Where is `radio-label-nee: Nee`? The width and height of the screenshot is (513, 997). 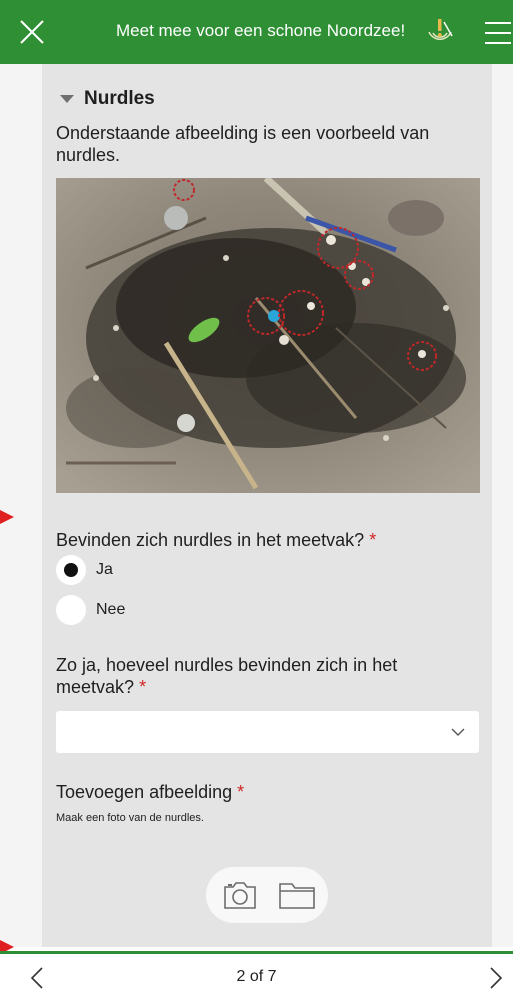 radio-label-nee: Nee is located at coordinates (110, 610).